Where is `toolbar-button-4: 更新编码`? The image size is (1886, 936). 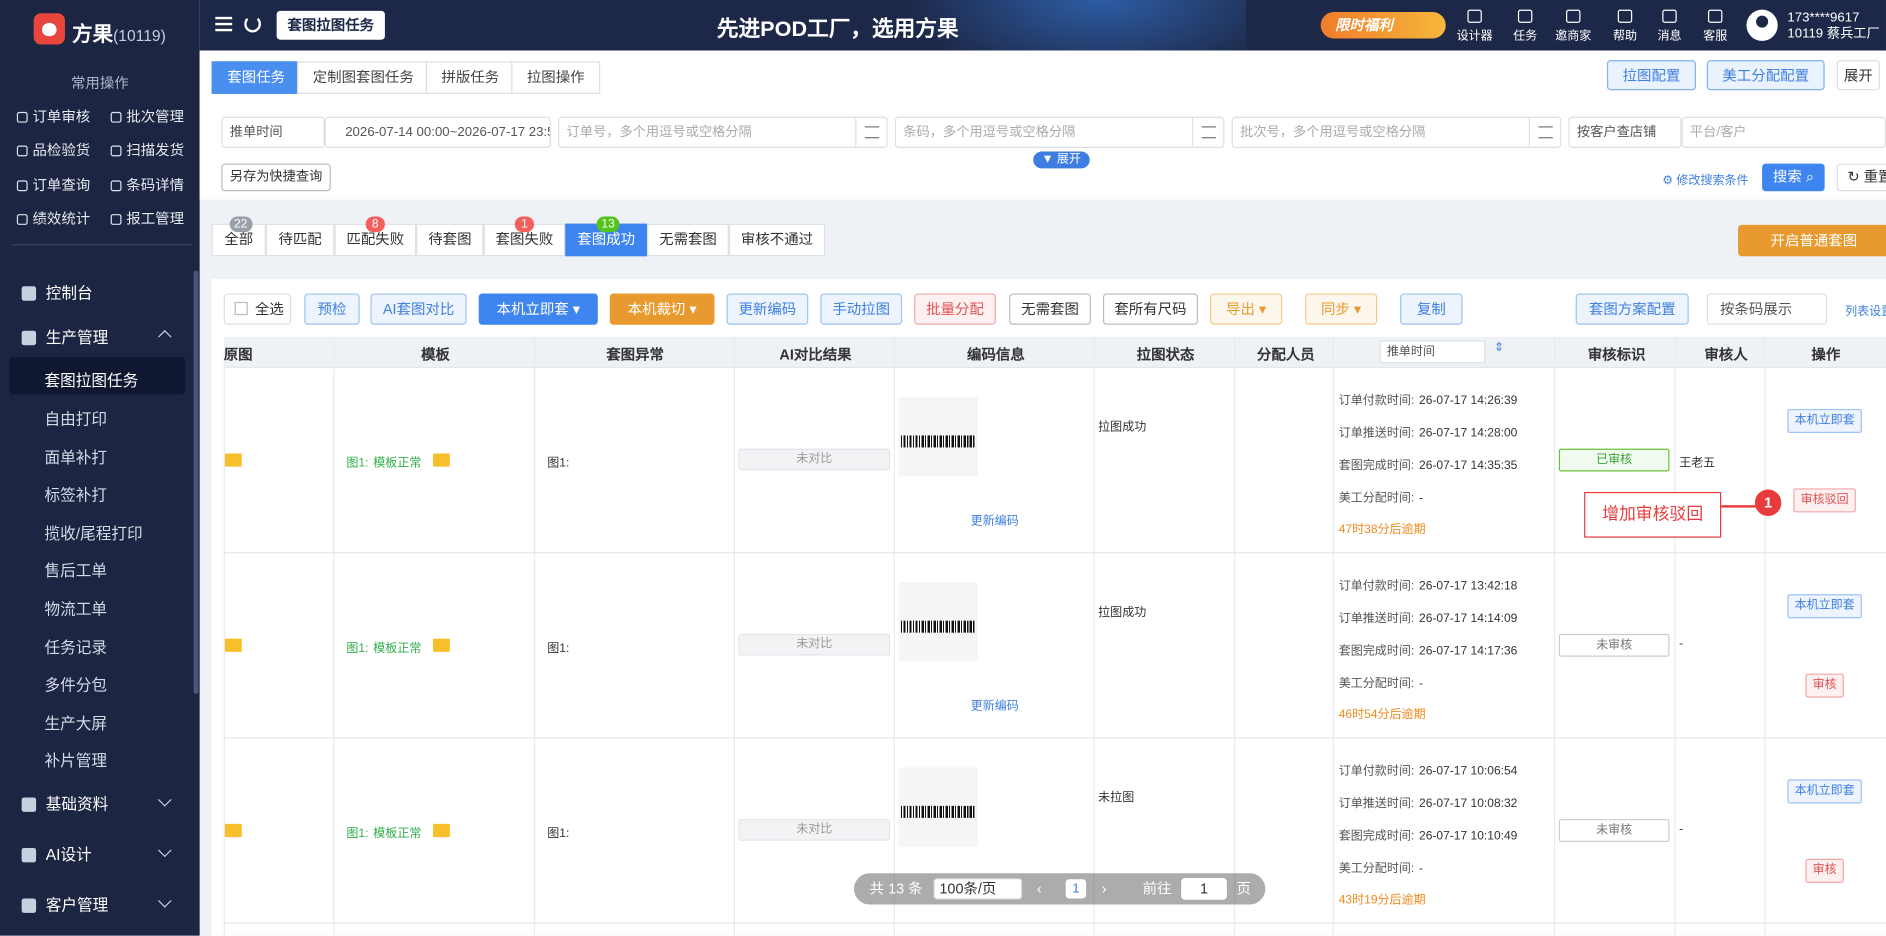
toolbar-button-4: 更新编码 is located at coordinates (767, 309).